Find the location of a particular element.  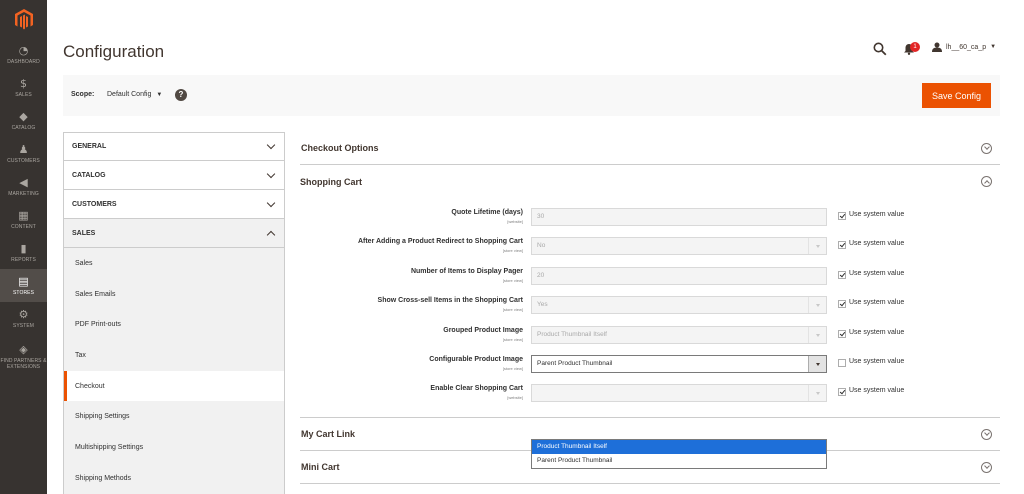

sales-subitem-pdf-print-outs: PDF Print-outs is located at coordinates (174, 324).